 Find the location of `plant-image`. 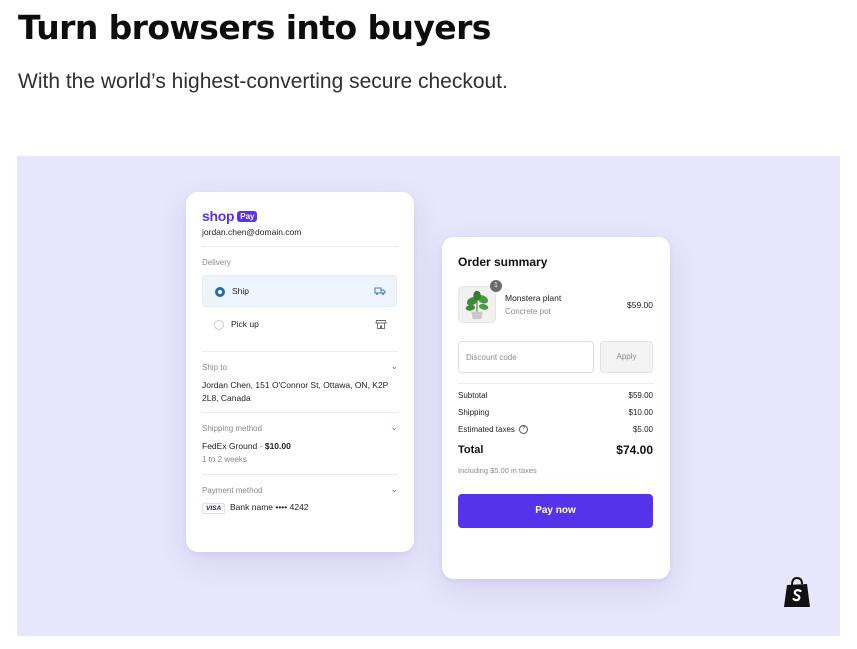

plant-image is located at coordinates (477, 305).